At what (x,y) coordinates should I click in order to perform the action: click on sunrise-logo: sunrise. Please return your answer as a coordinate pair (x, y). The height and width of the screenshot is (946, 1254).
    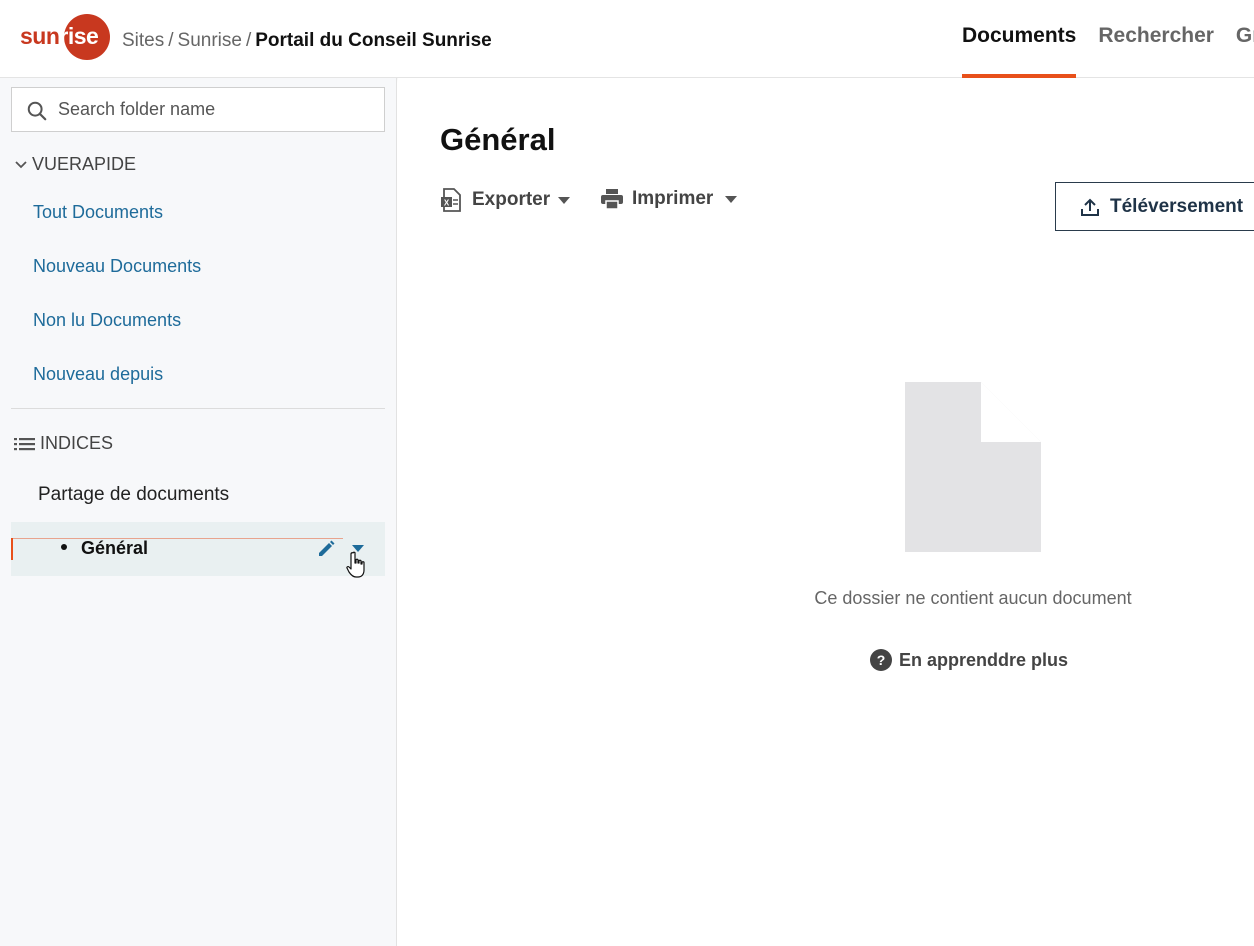
    Looking at the image, I should click on (65, 37).